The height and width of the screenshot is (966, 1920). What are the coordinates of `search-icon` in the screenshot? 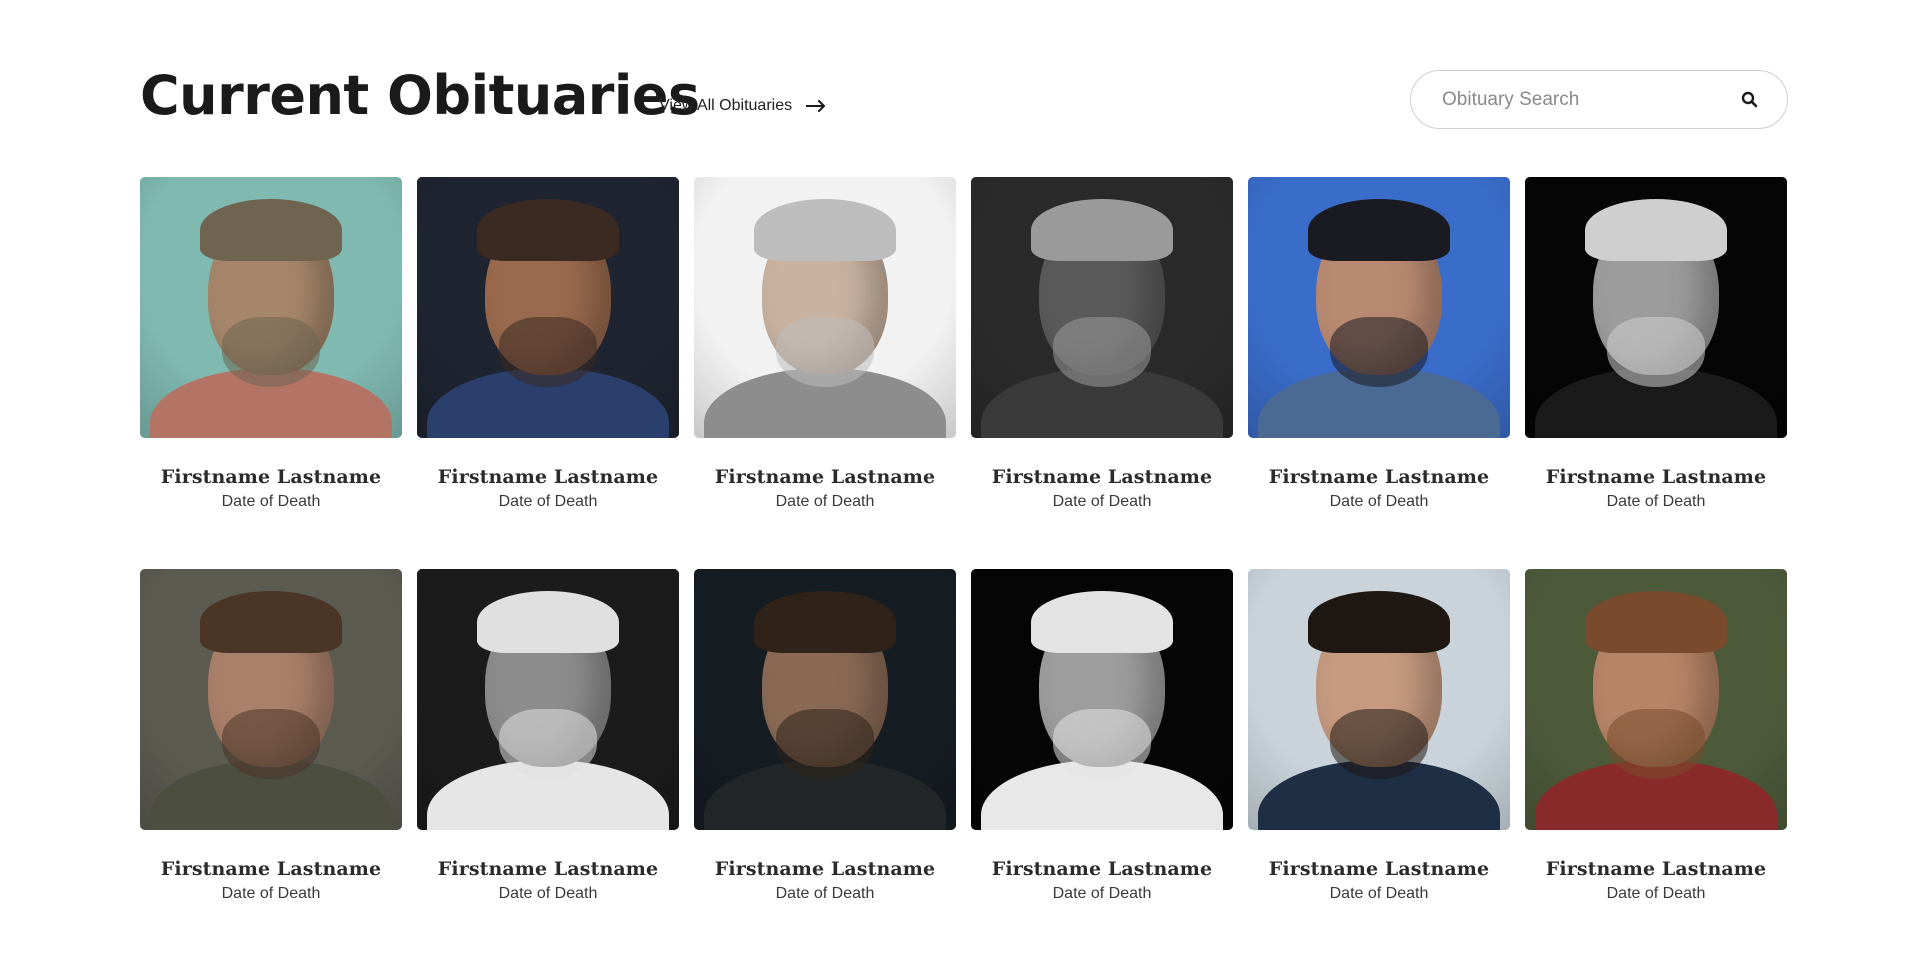 It's located at (1749, 99).